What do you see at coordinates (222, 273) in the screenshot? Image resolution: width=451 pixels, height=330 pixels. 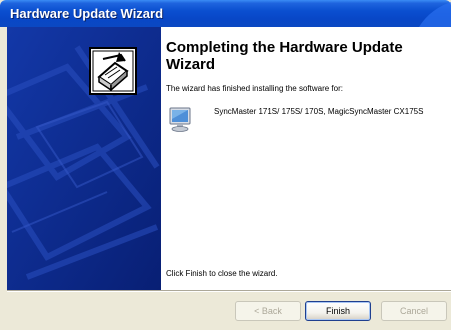 I see `finish-instruction: Click Finish to close the wizard.` at bounding box center [222, 273].